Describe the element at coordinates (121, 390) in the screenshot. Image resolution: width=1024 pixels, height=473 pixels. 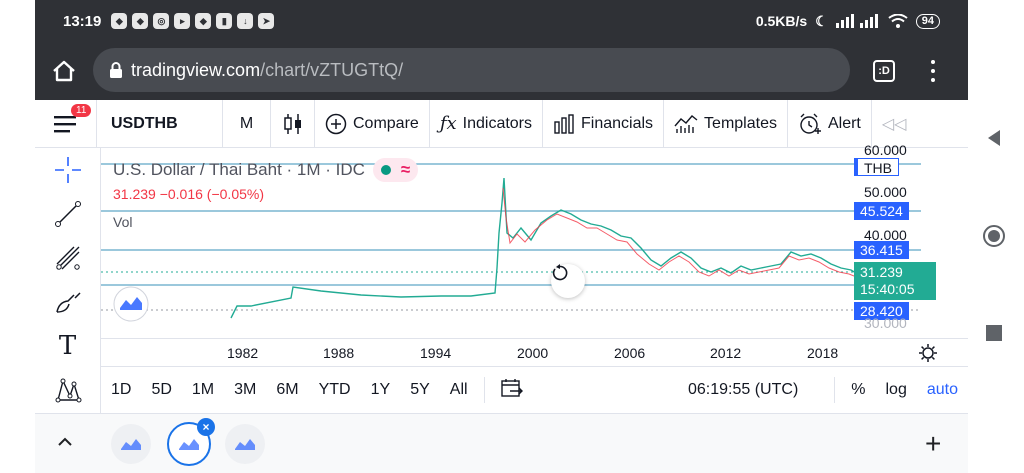
I see `range-1d: 1D` at that location.